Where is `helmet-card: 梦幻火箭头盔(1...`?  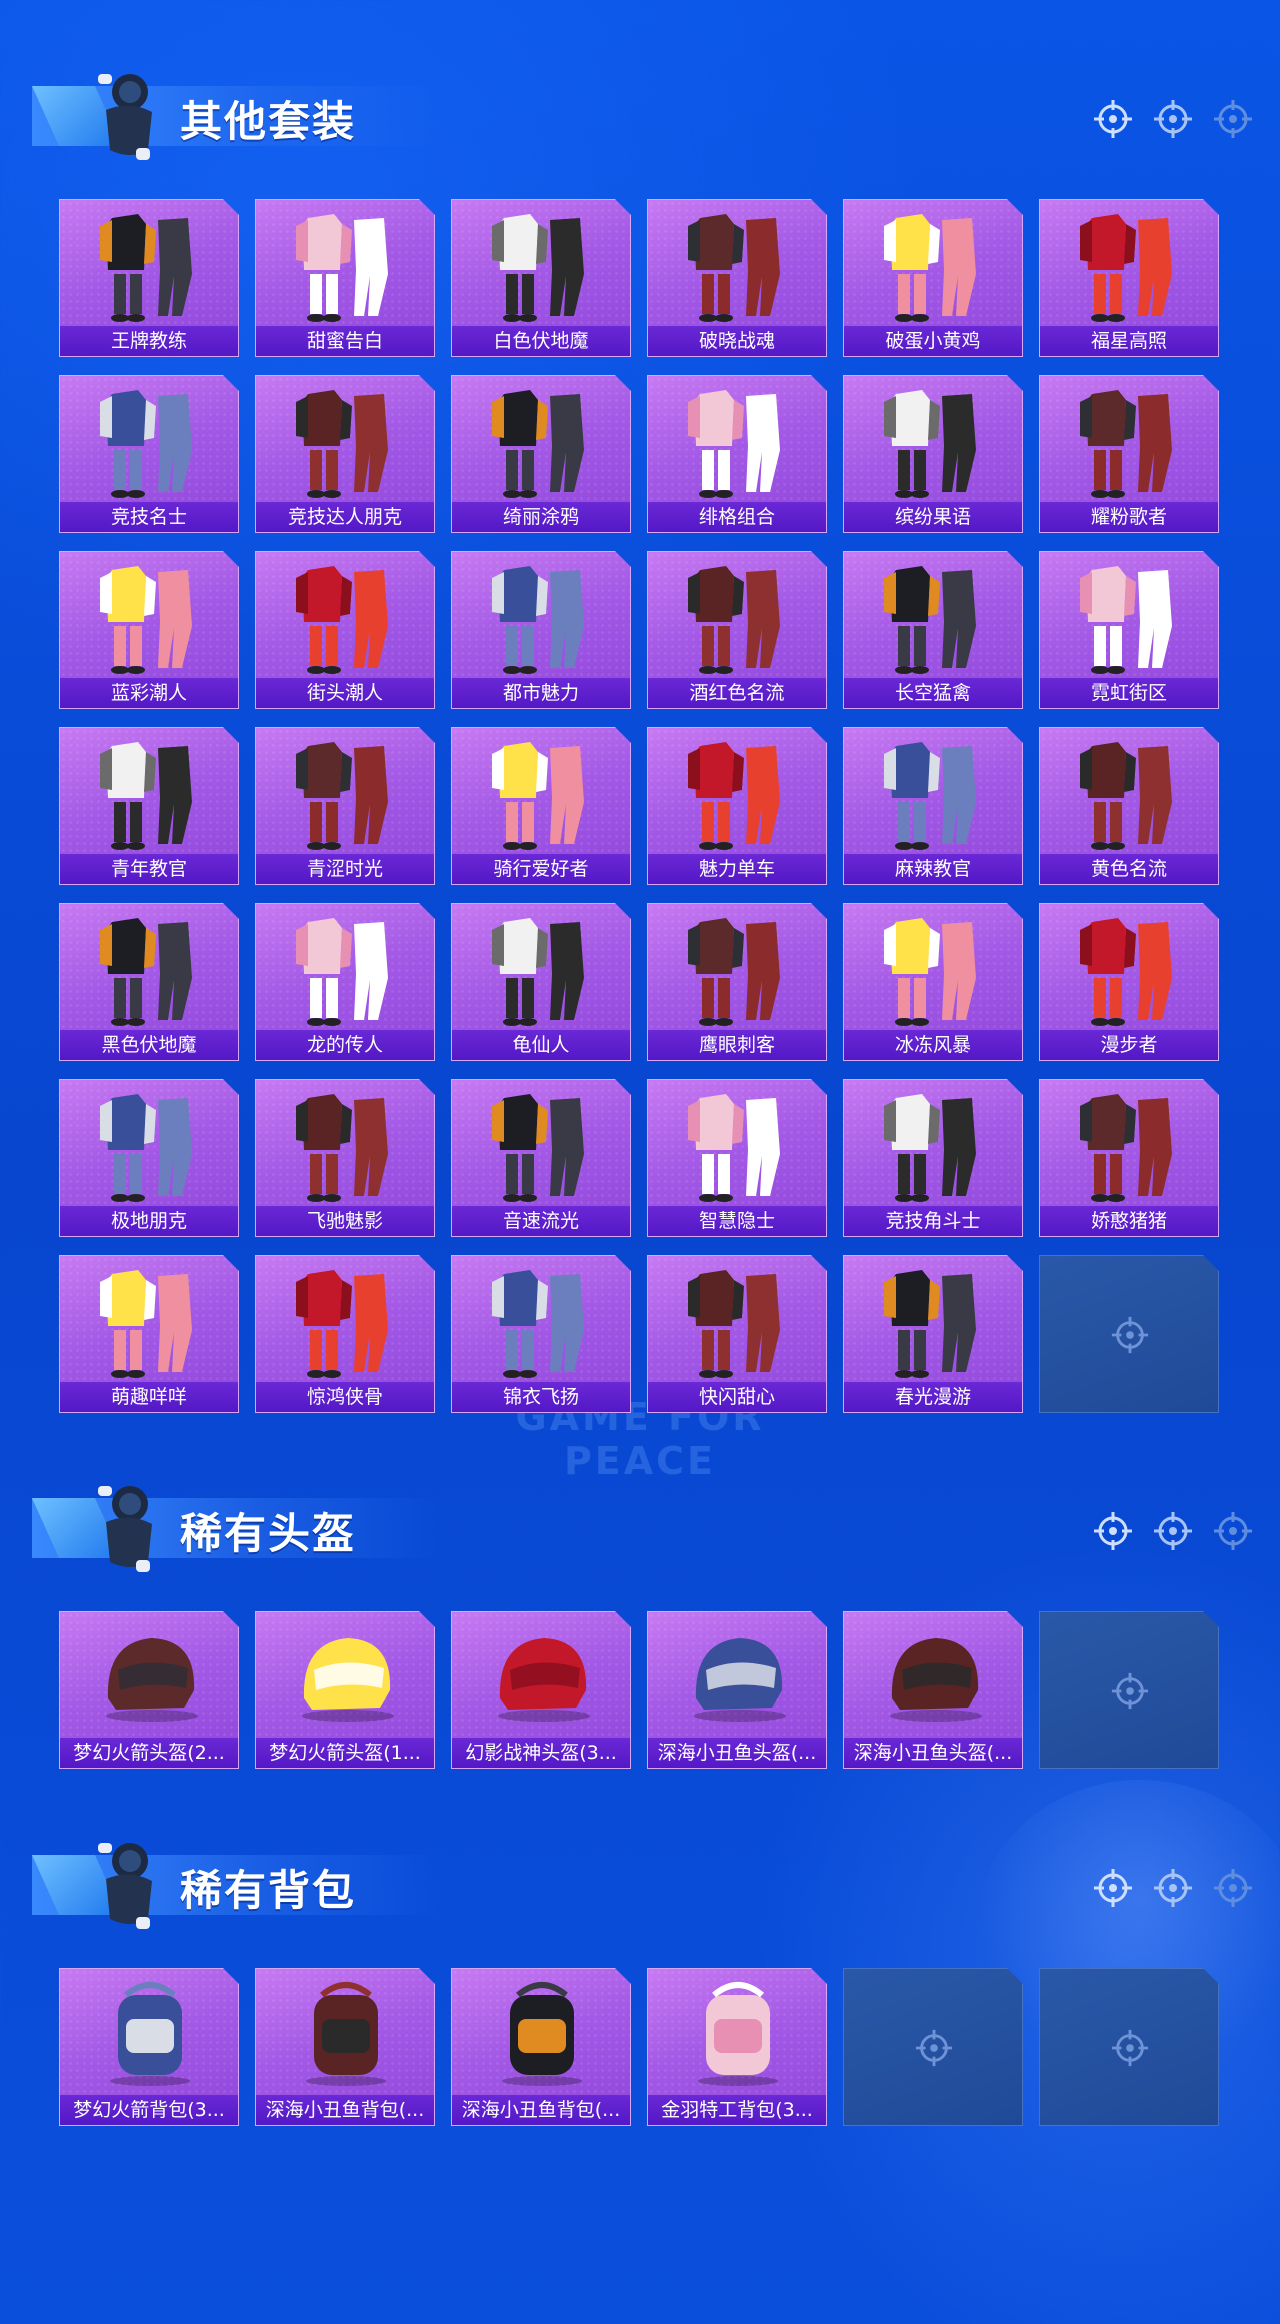 helmet-card: 梦幻火箭头盔(1... is located at coordinates (345, 1690).